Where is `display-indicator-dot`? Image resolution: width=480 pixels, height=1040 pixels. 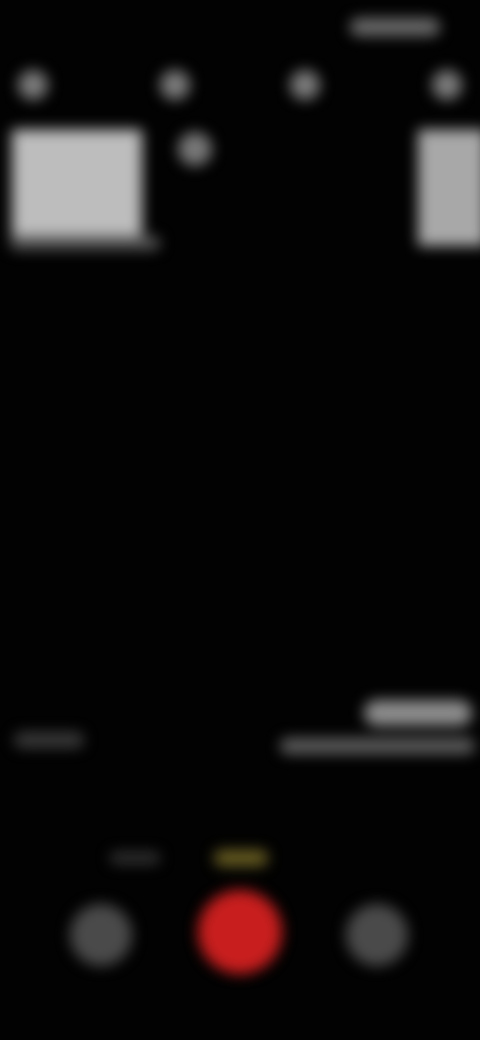 display-indicator-dot is located at coordinates (195, 149).